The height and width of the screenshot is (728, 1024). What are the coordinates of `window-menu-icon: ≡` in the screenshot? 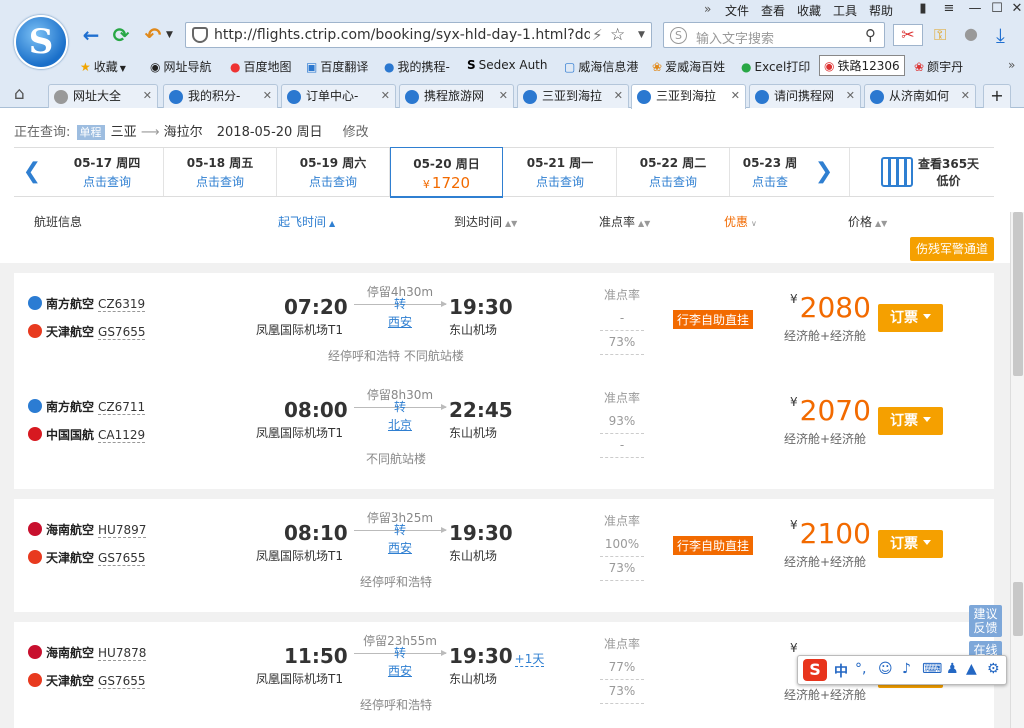 It's located at (949, 9).